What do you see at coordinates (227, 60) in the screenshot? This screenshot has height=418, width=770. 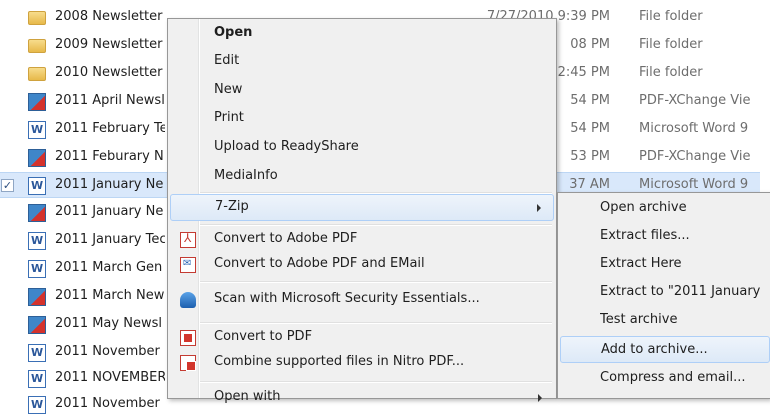 I see `menu-item-label: Edit` at bounding box center [227, 60].